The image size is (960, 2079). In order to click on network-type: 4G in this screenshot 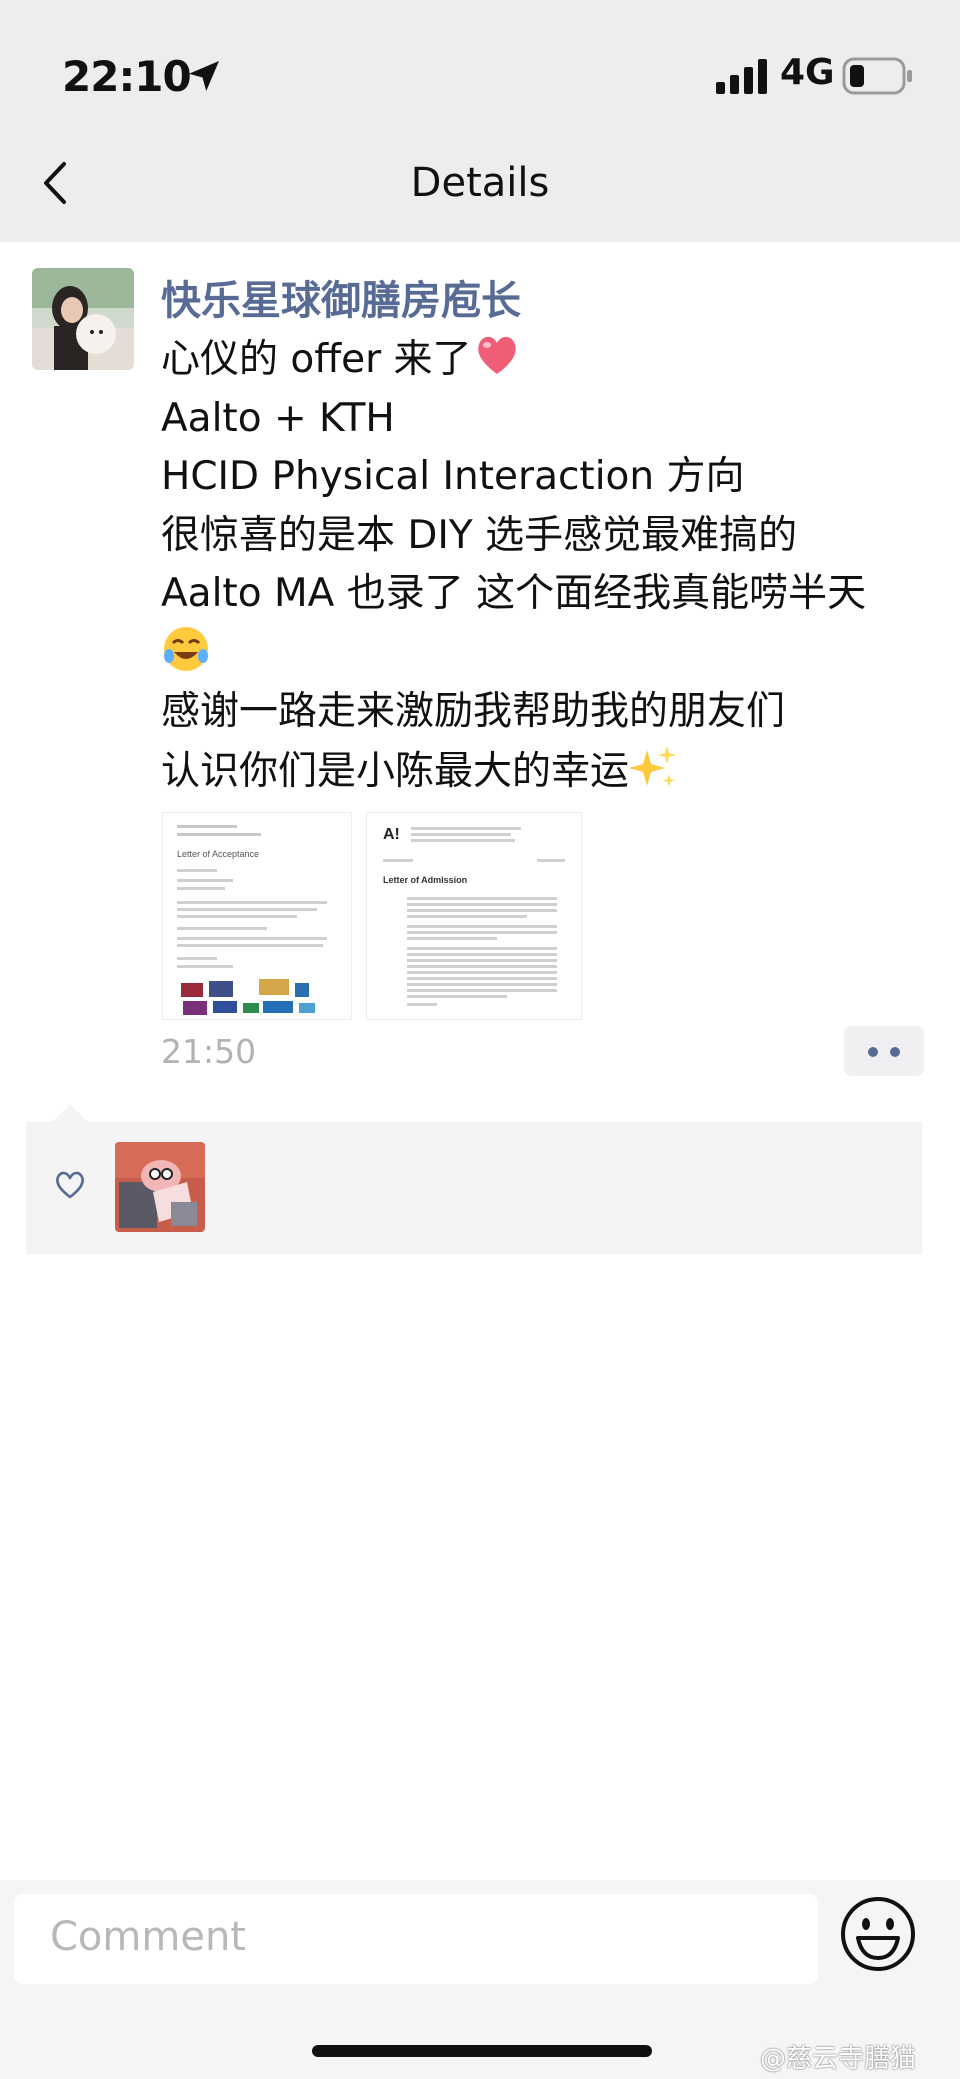, I will do `click(807, 72)`.